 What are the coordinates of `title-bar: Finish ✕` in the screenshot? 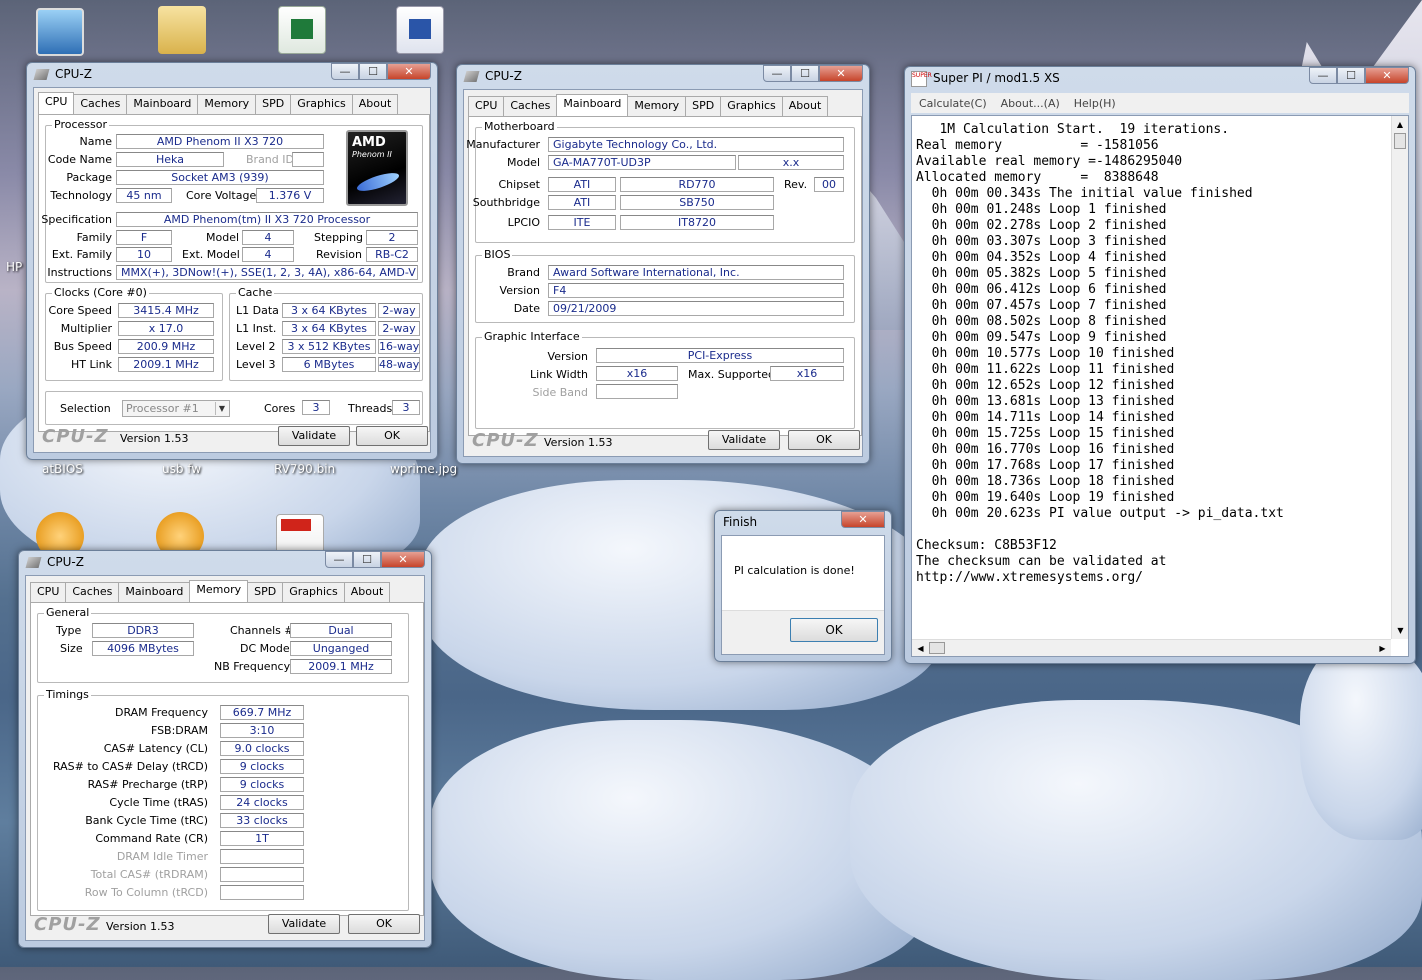 It's located at (803, 523).